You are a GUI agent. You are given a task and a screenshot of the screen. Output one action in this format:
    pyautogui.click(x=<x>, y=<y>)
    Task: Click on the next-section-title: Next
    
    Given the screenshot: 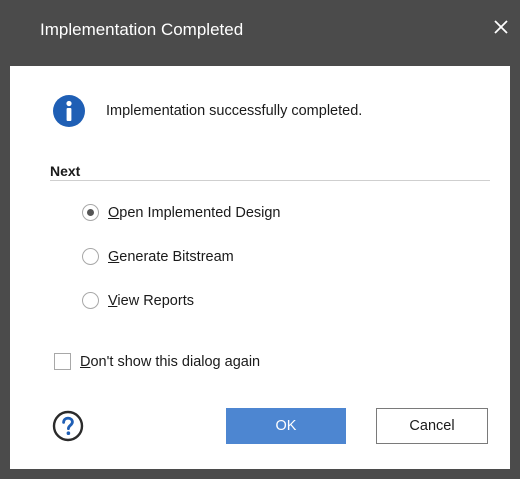 What is the action you would take?
    pyautogui.click(x=65, y=171)
    